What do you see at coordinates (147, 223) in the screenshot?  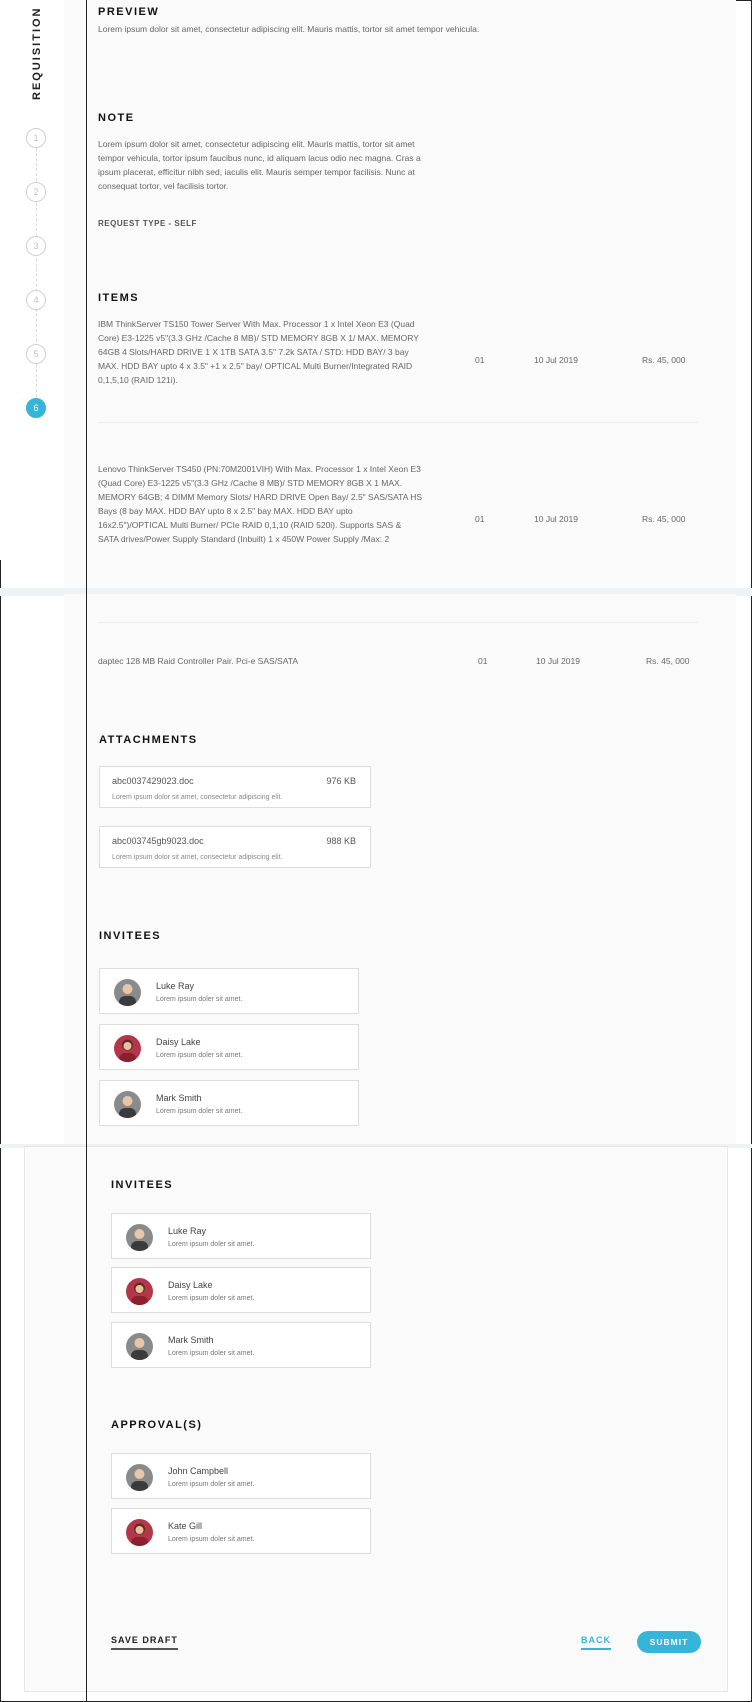 I see `request-type: REQUEST TYPE - SELF` at bounding box center [147, 223].